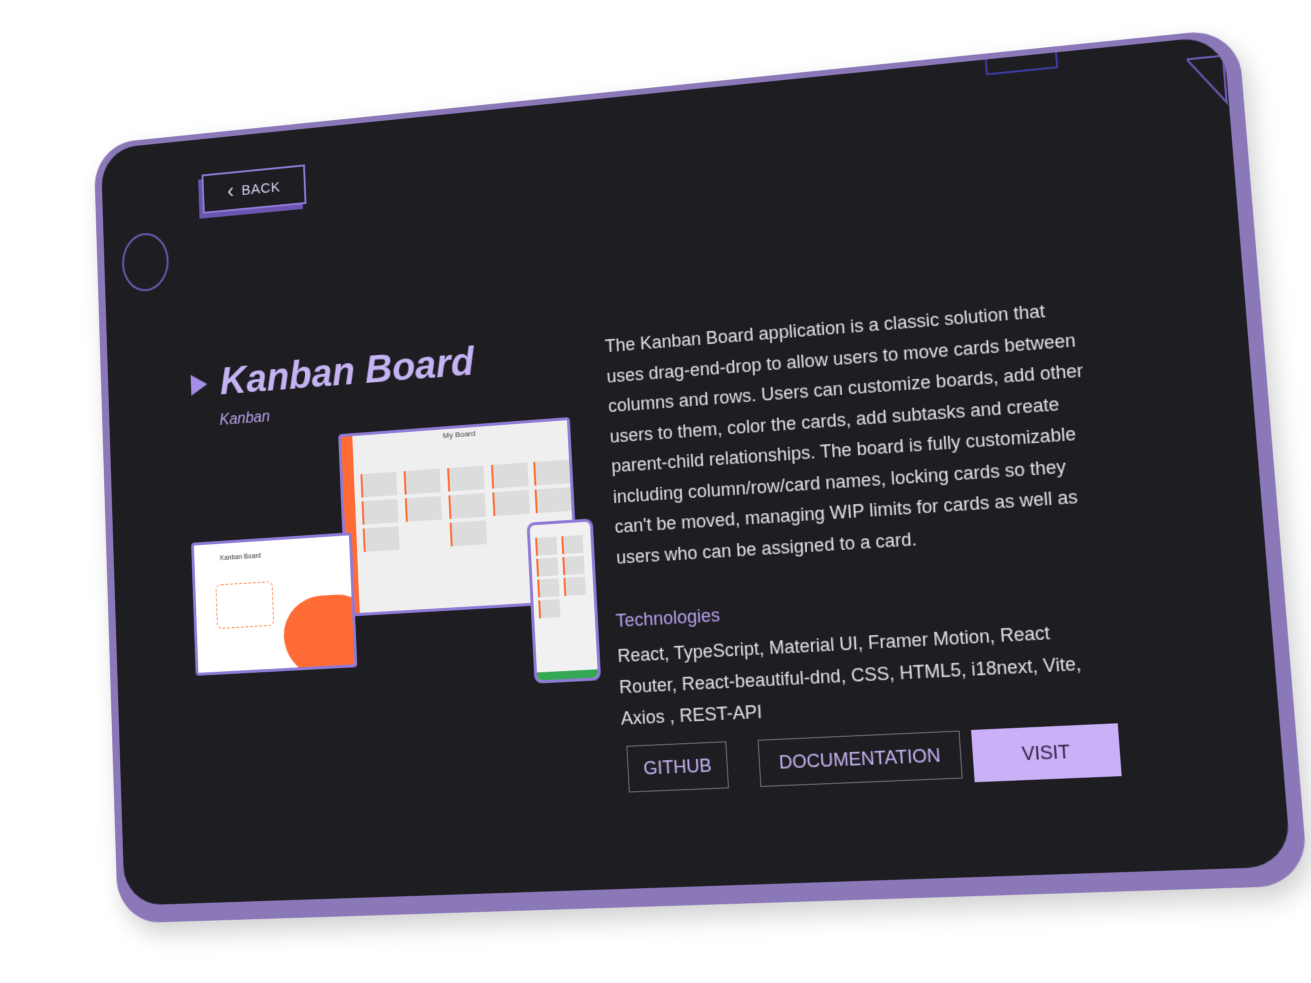 The height and width of the screenshot is (983, 1311). What do you see at coordinates (244, 419) in the screenshot?
I see `project-subtitle: Kanban` at bounding box center [244, 419].